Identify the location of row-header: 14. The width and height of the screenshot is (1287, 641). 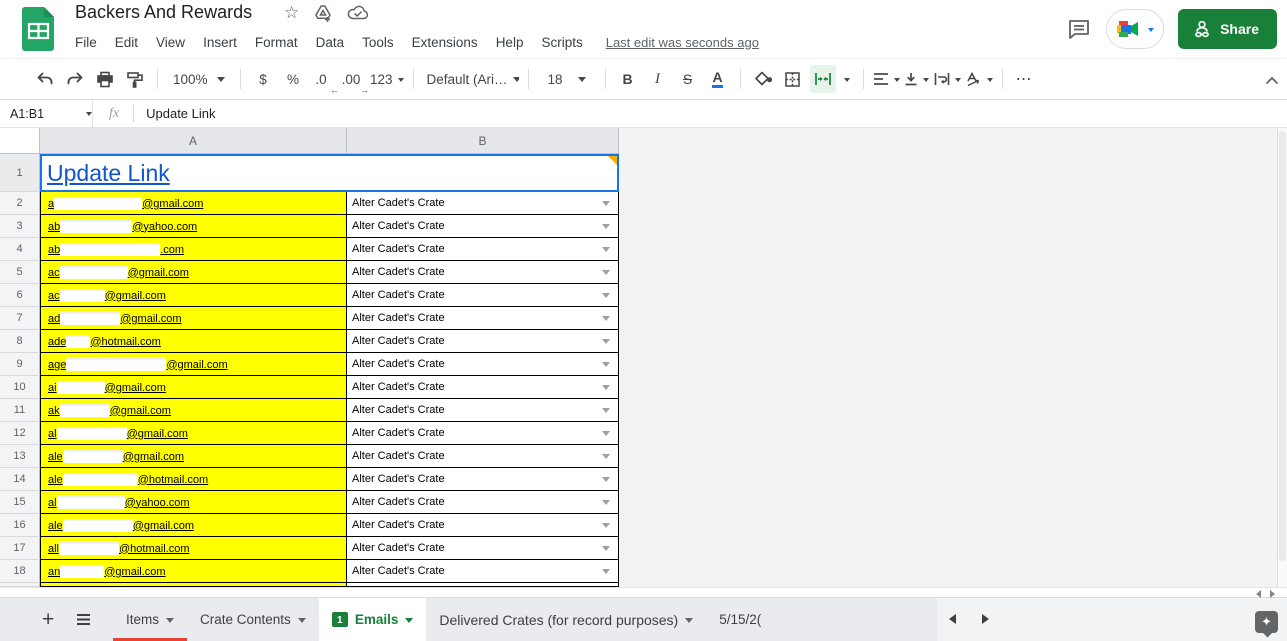
(20, 479).